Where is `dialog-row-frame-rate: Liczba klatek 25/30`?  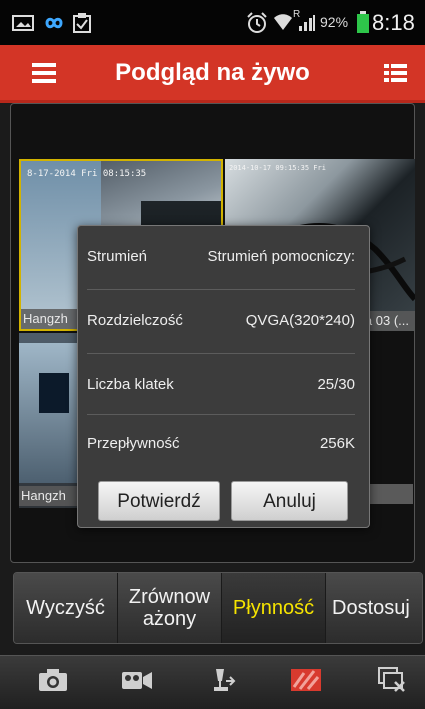
dialog-row-frame-rate: Liczba klatek 25/30 is located at coordinates (223, 385).